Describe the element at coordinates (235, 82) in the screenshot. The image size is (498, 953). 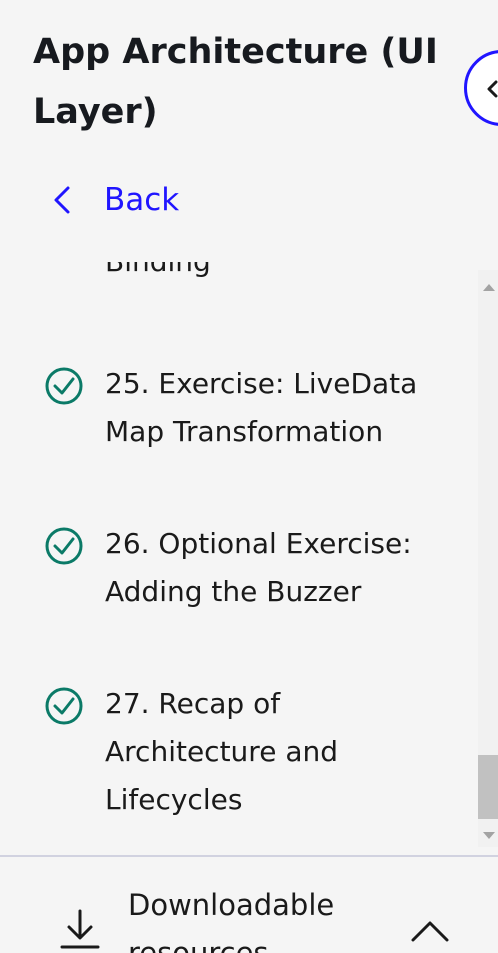
I see `page-title: App Architecture (UI Layer)` at that location.